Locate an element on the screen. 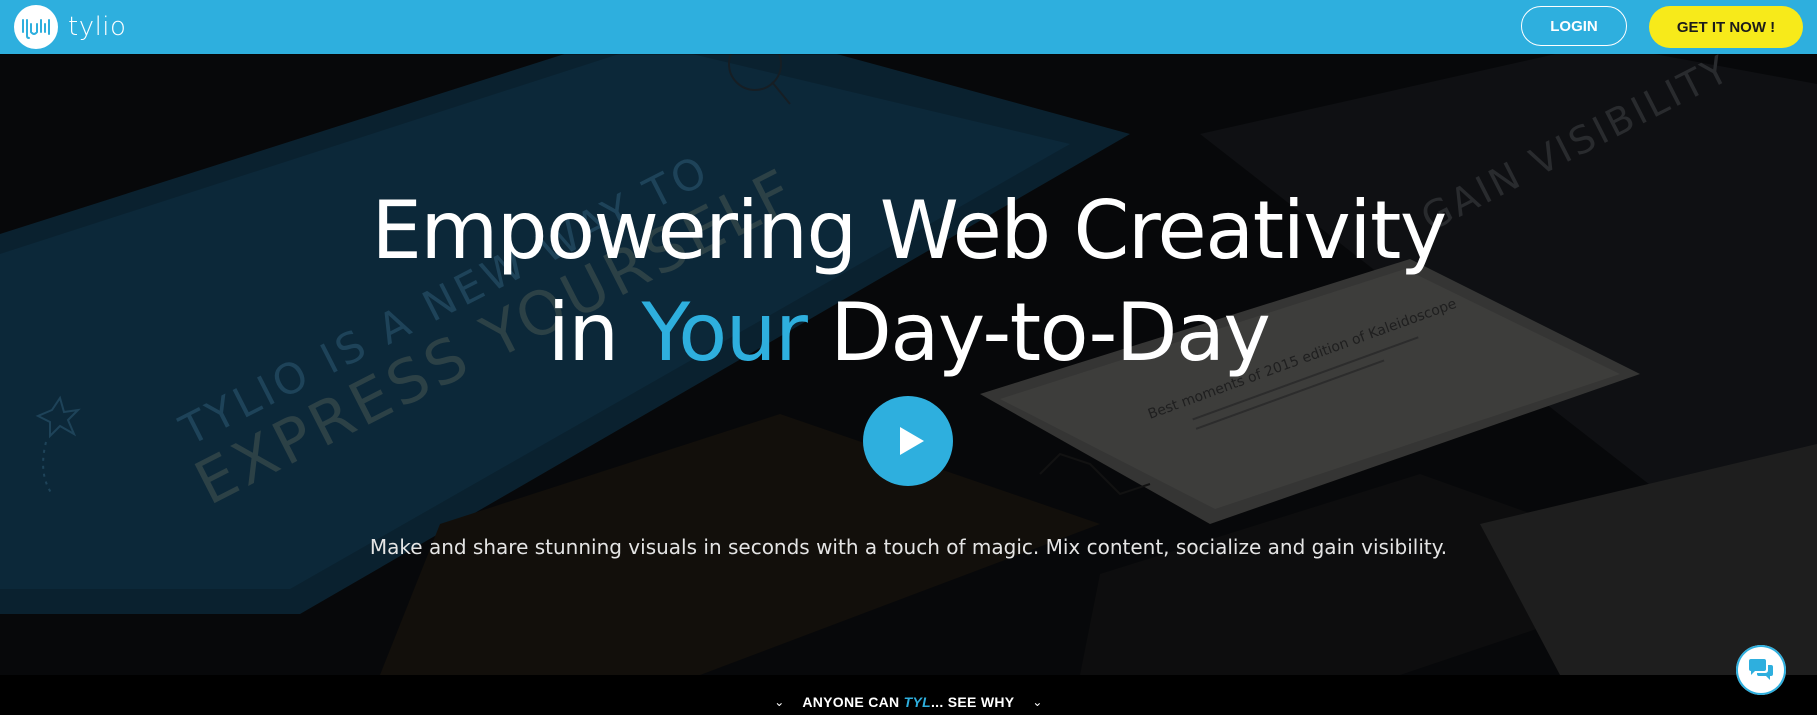 The height and width of the screenshot is (715, 1817). logo: tylio is located at coordinates (70, 27).